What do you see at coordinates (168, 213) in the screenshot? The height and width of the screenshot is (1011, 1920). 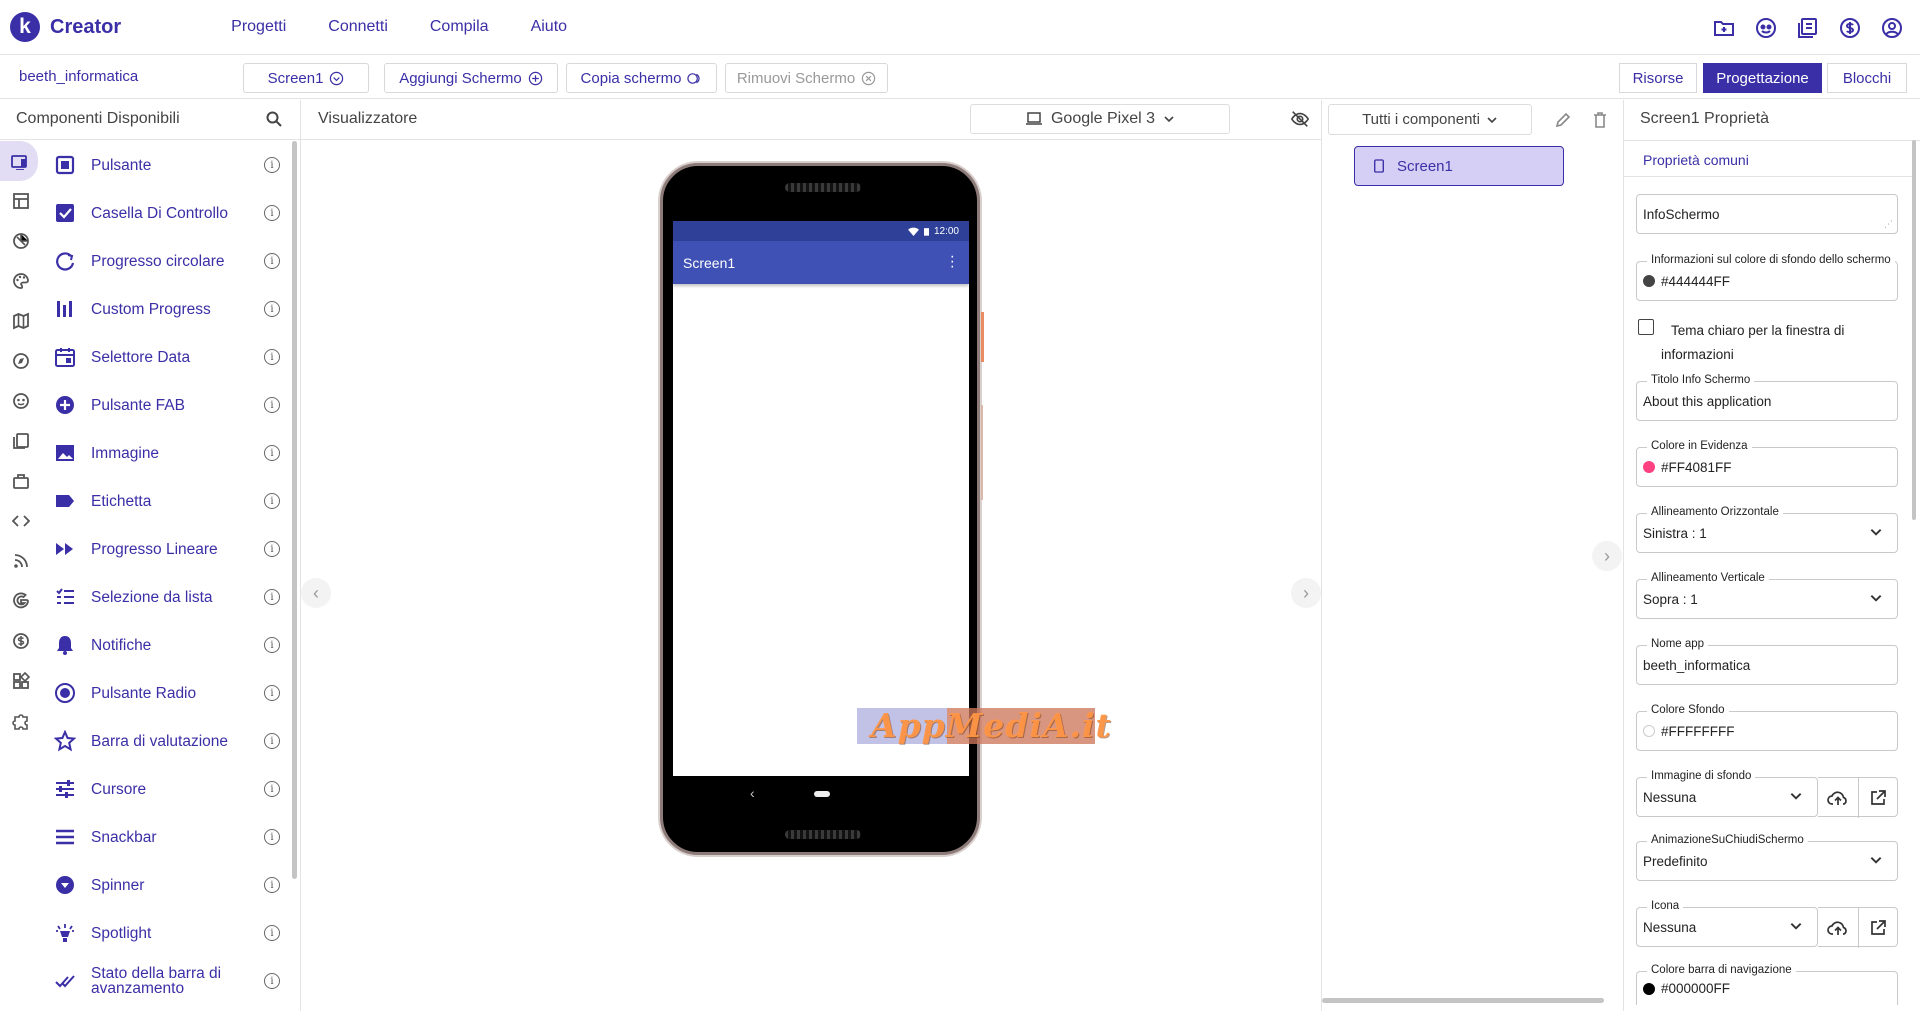 I see `palette-item: Casella Di Controllo i` at bounding box center [168, 213].